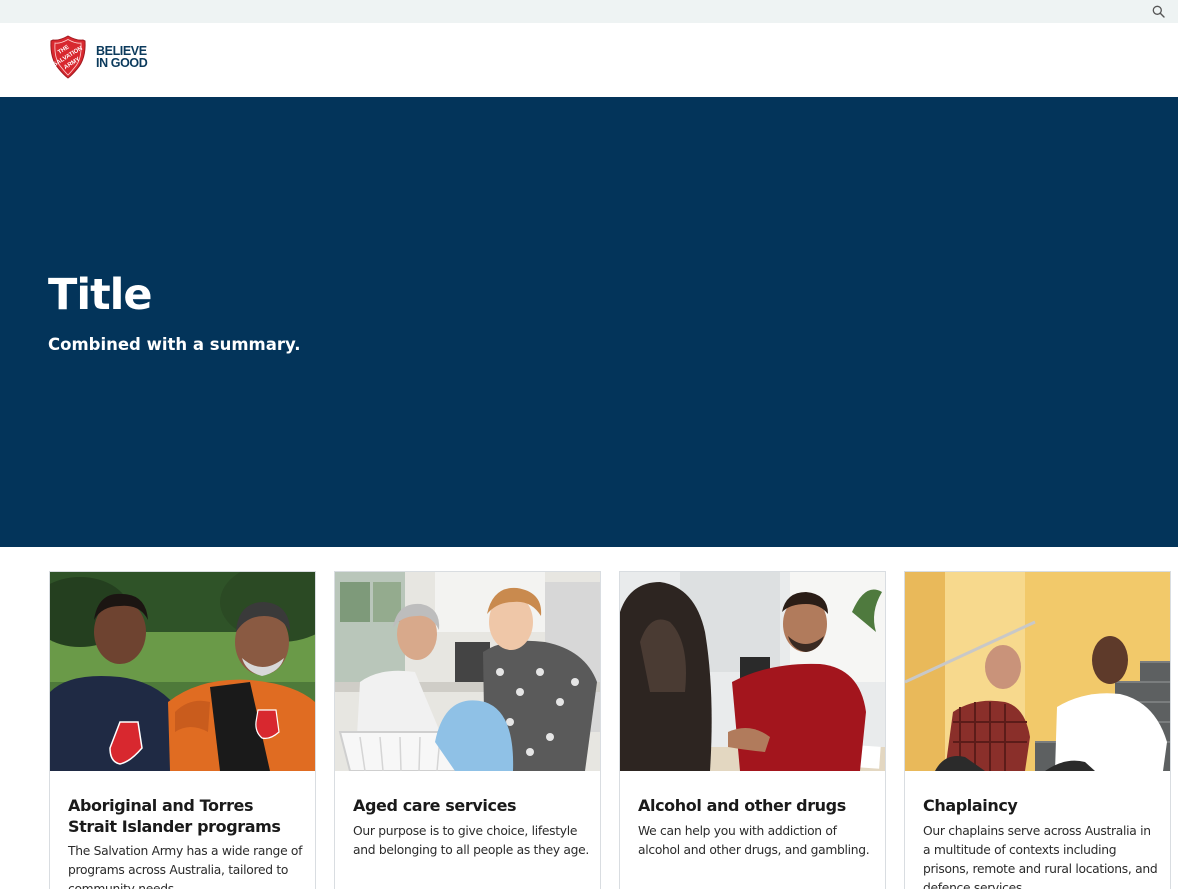  Describe the element at coordinates (752, 671) in the screenshot. I see `card-image-counselling-session` at that location.